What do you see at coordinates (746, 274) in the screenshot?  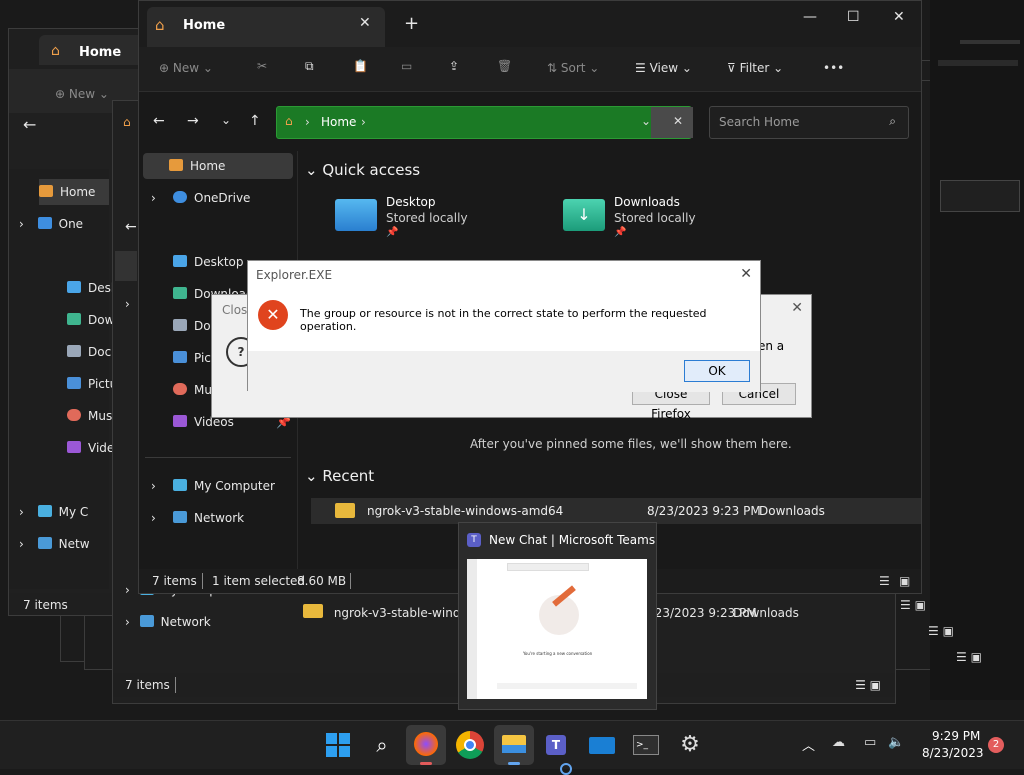 I see `error-dialog-close-icon: ✕` at bounding box center [746, 274].